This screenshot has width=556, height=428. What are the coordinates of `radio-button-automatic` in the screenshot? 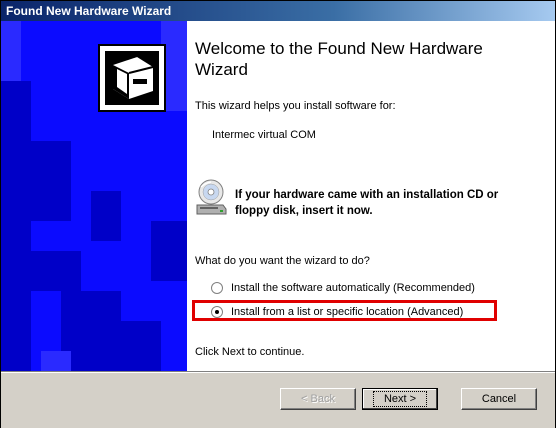 It's located at (217, 288).